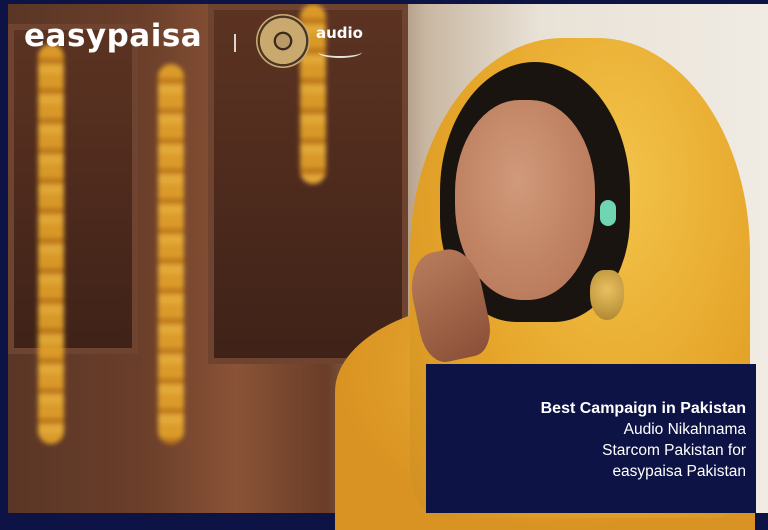  I want to click on logo-divider, so click(235, 43).